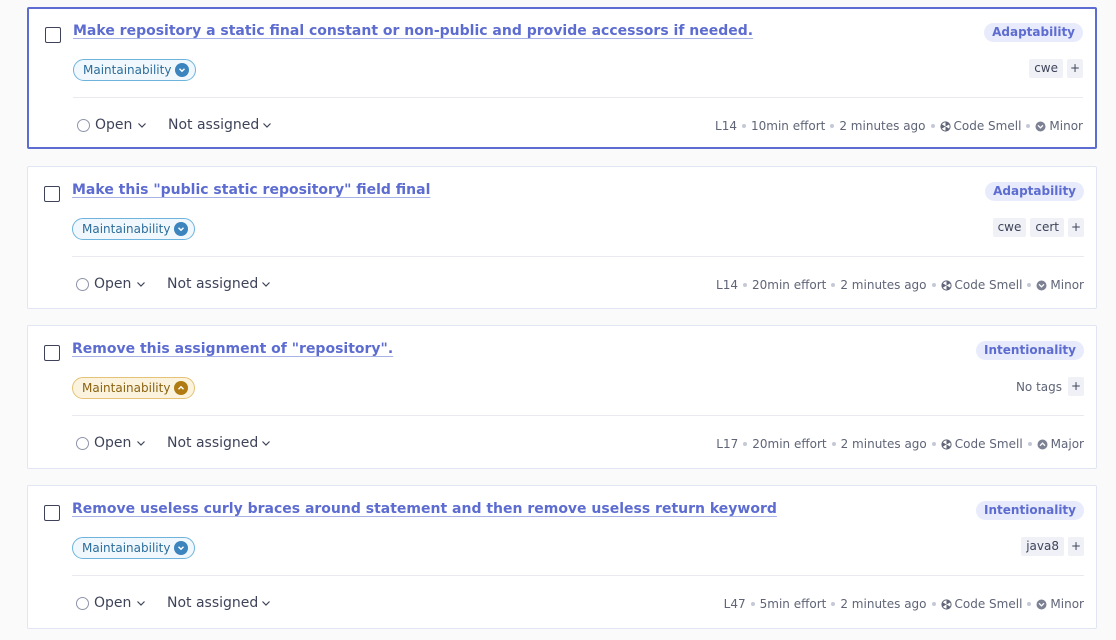 This screenshot has height=640, width=1116. I want to click on line-number: L47, so click(734, 604).